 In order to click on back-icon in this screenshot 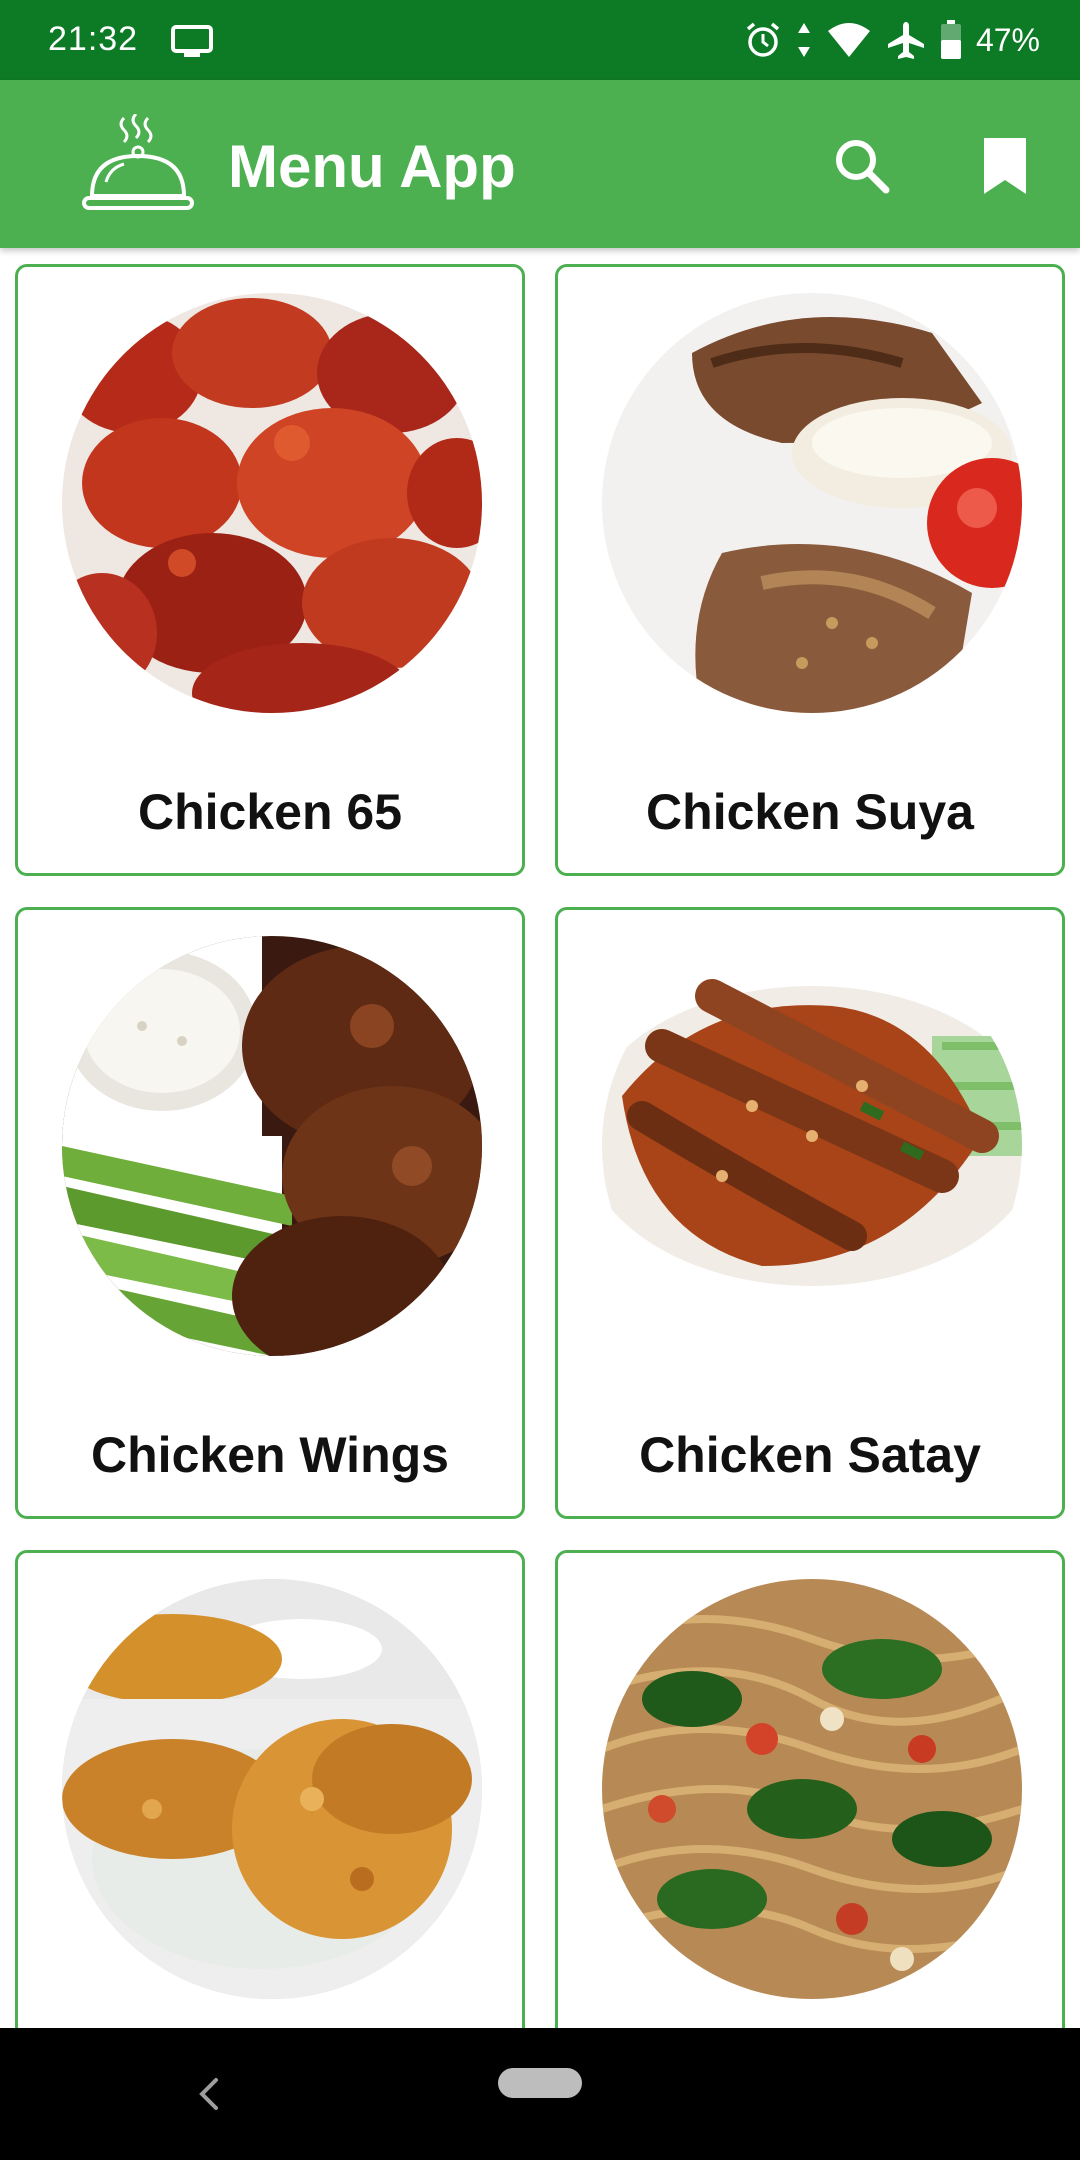, I will do `click(210, 2094)`.